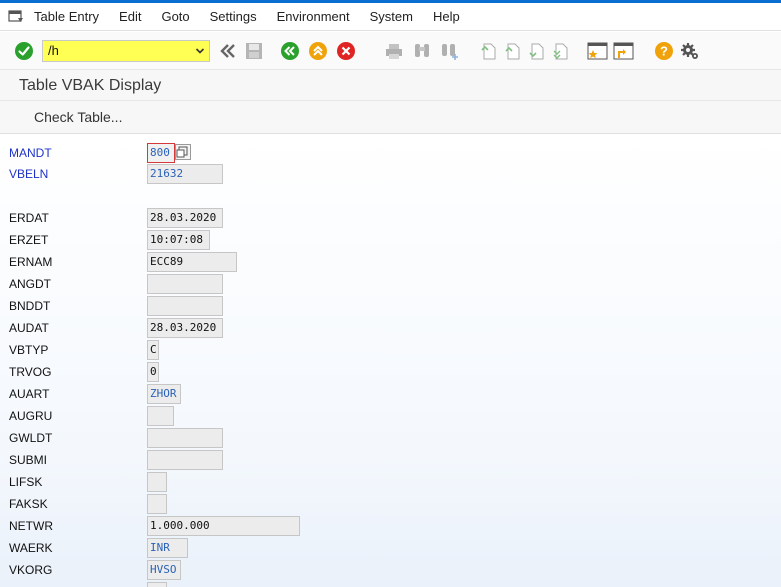 The image size is (781, 587). Describe the element at coordinates (390, 439) in the screenshot. I see `field-row-gwldt: GWLDT` at that location.